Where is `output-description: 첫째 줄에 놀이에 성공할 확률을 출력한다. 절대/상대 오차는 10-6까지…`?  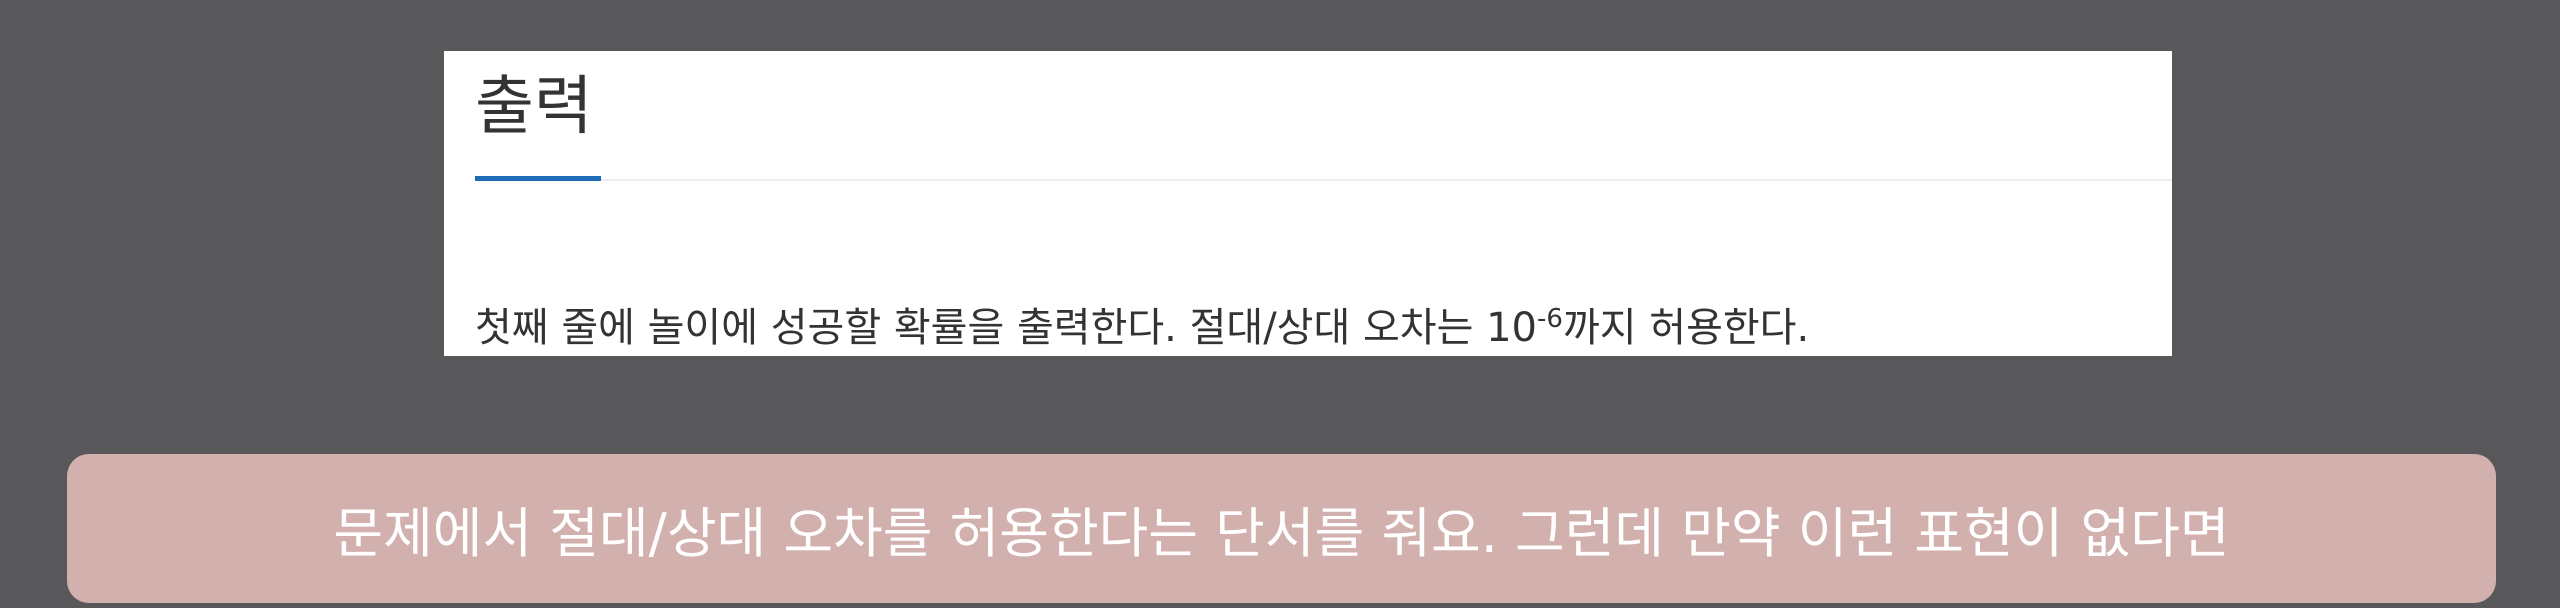 output-description: 첫째 줄에 놀이에 성공할 확률을 출력한다. 절대/상대 오차는 10-6까지… is located at coordinates (1142, 328).